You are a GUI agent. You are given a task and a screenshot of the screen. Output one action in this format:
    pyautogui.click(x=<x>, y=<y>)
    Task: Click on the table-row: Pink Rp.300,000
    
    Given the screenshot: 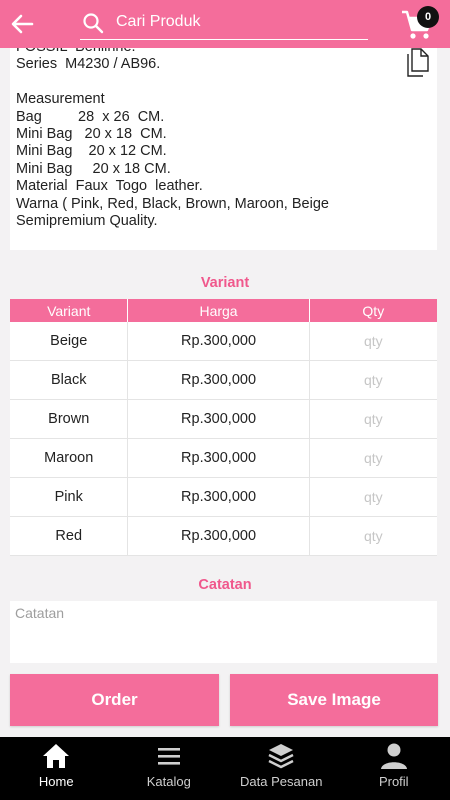 What is the action you would take?
    pyautogui.click(x=224, y=497)
    